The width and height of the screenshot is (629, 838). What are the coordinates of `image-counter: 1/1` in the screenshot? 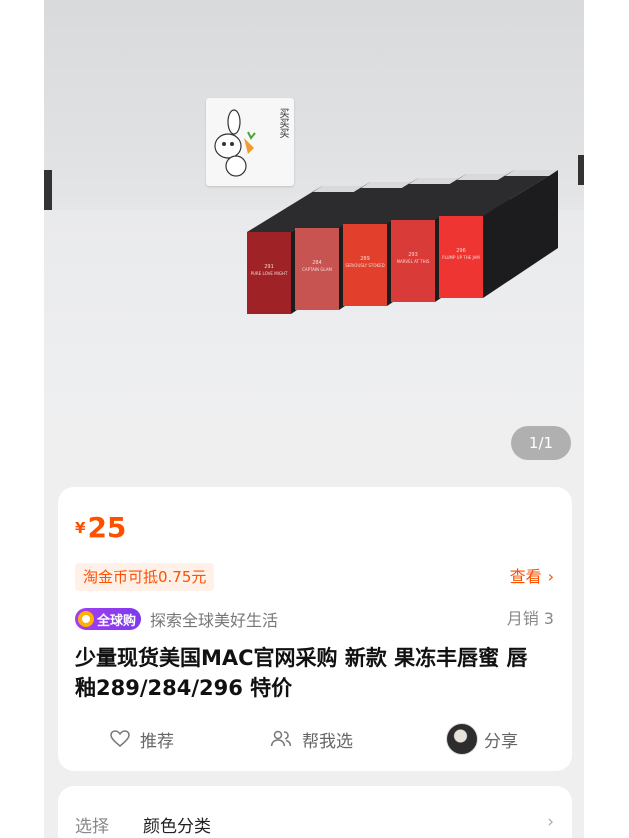 It's located at (541, 443).